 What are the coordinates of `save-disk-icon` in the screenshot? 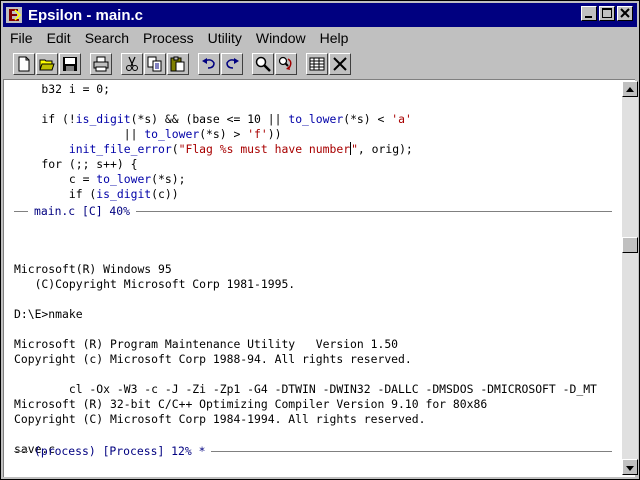 It's located at (70, 64).